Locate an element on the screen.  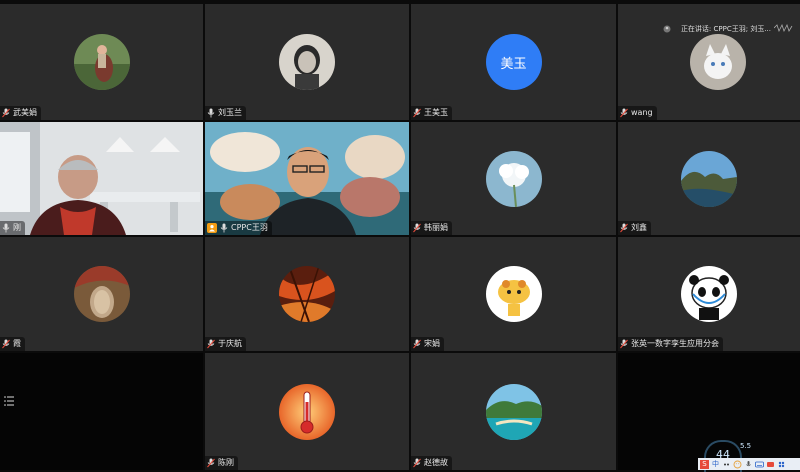
participant-tile-13: 陈刚 is located at coordinates (307, 411).